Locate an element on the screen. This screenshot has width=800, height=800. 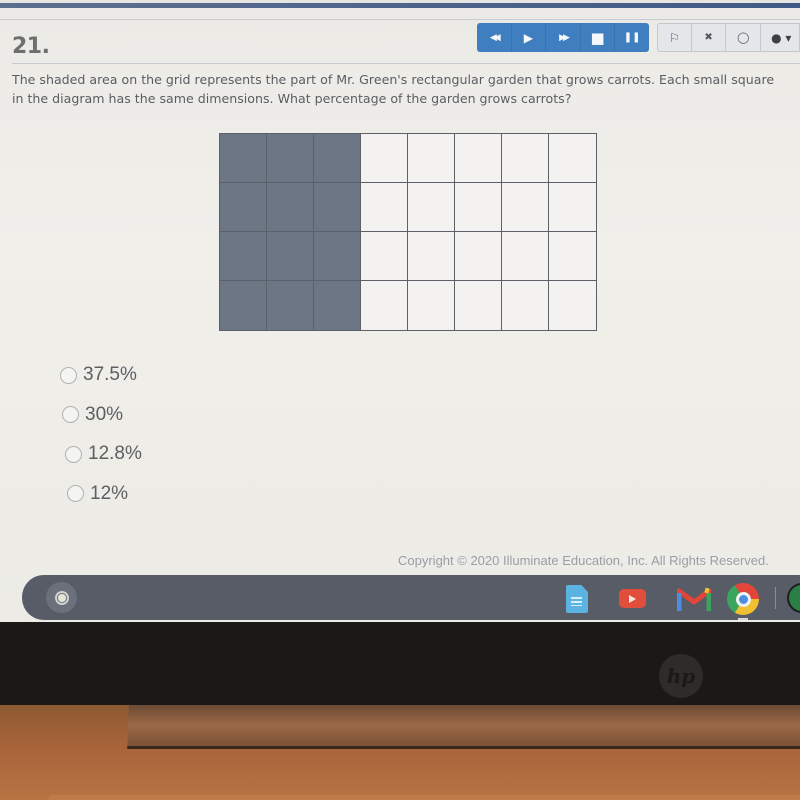
launcher-button is located at coordinates (61, 597).